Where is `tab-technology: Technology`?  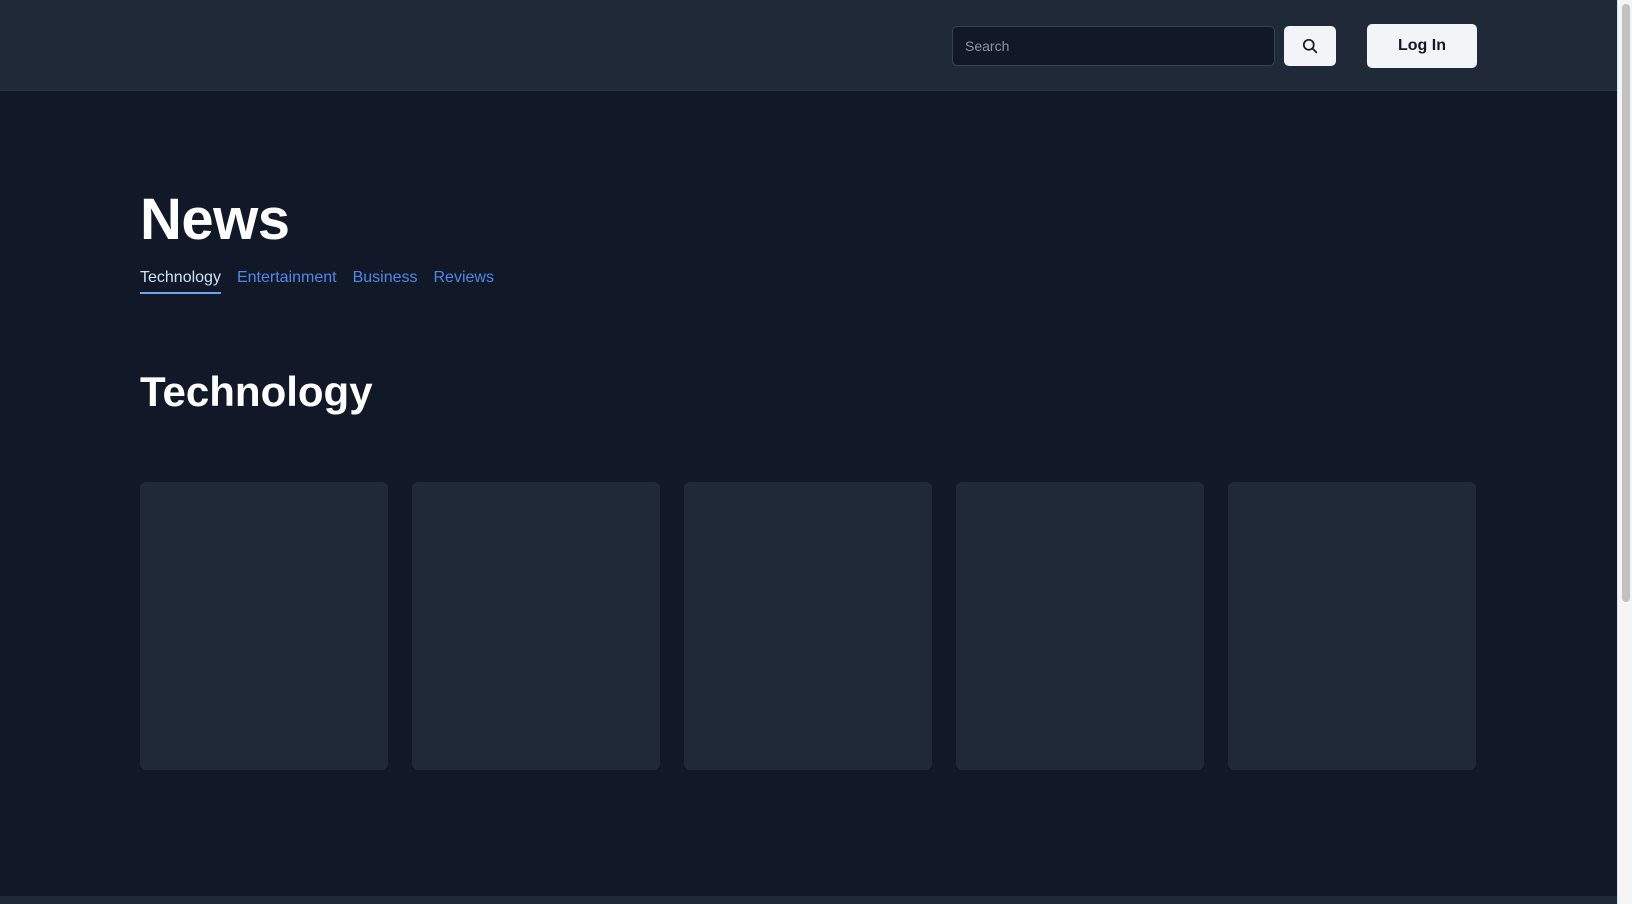
tab-technology: Technology is located at coordinates (180, 281).